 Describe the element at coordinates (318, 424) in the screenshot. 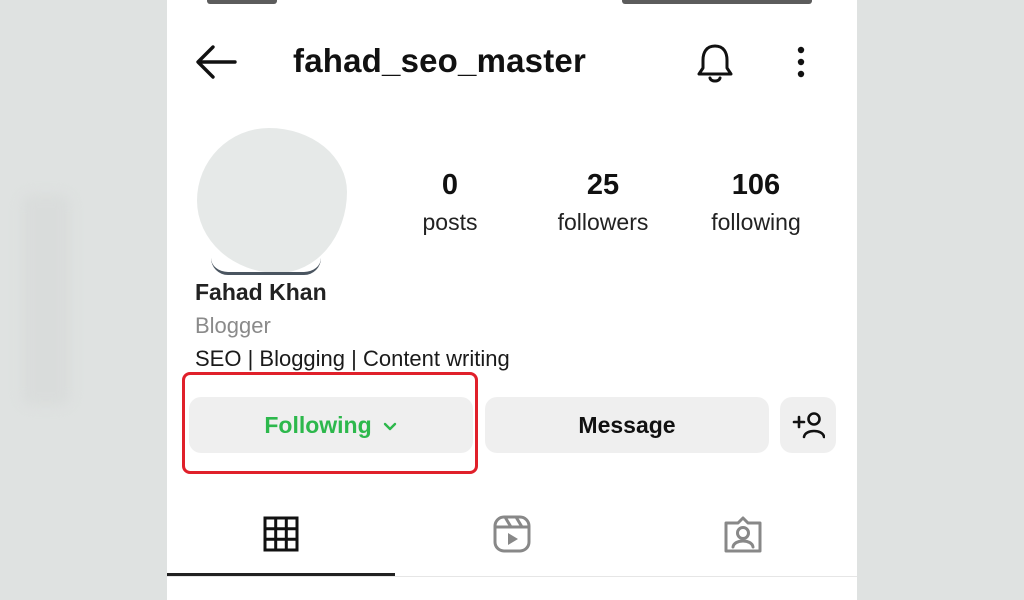

I see `following-label: Following` at that location.